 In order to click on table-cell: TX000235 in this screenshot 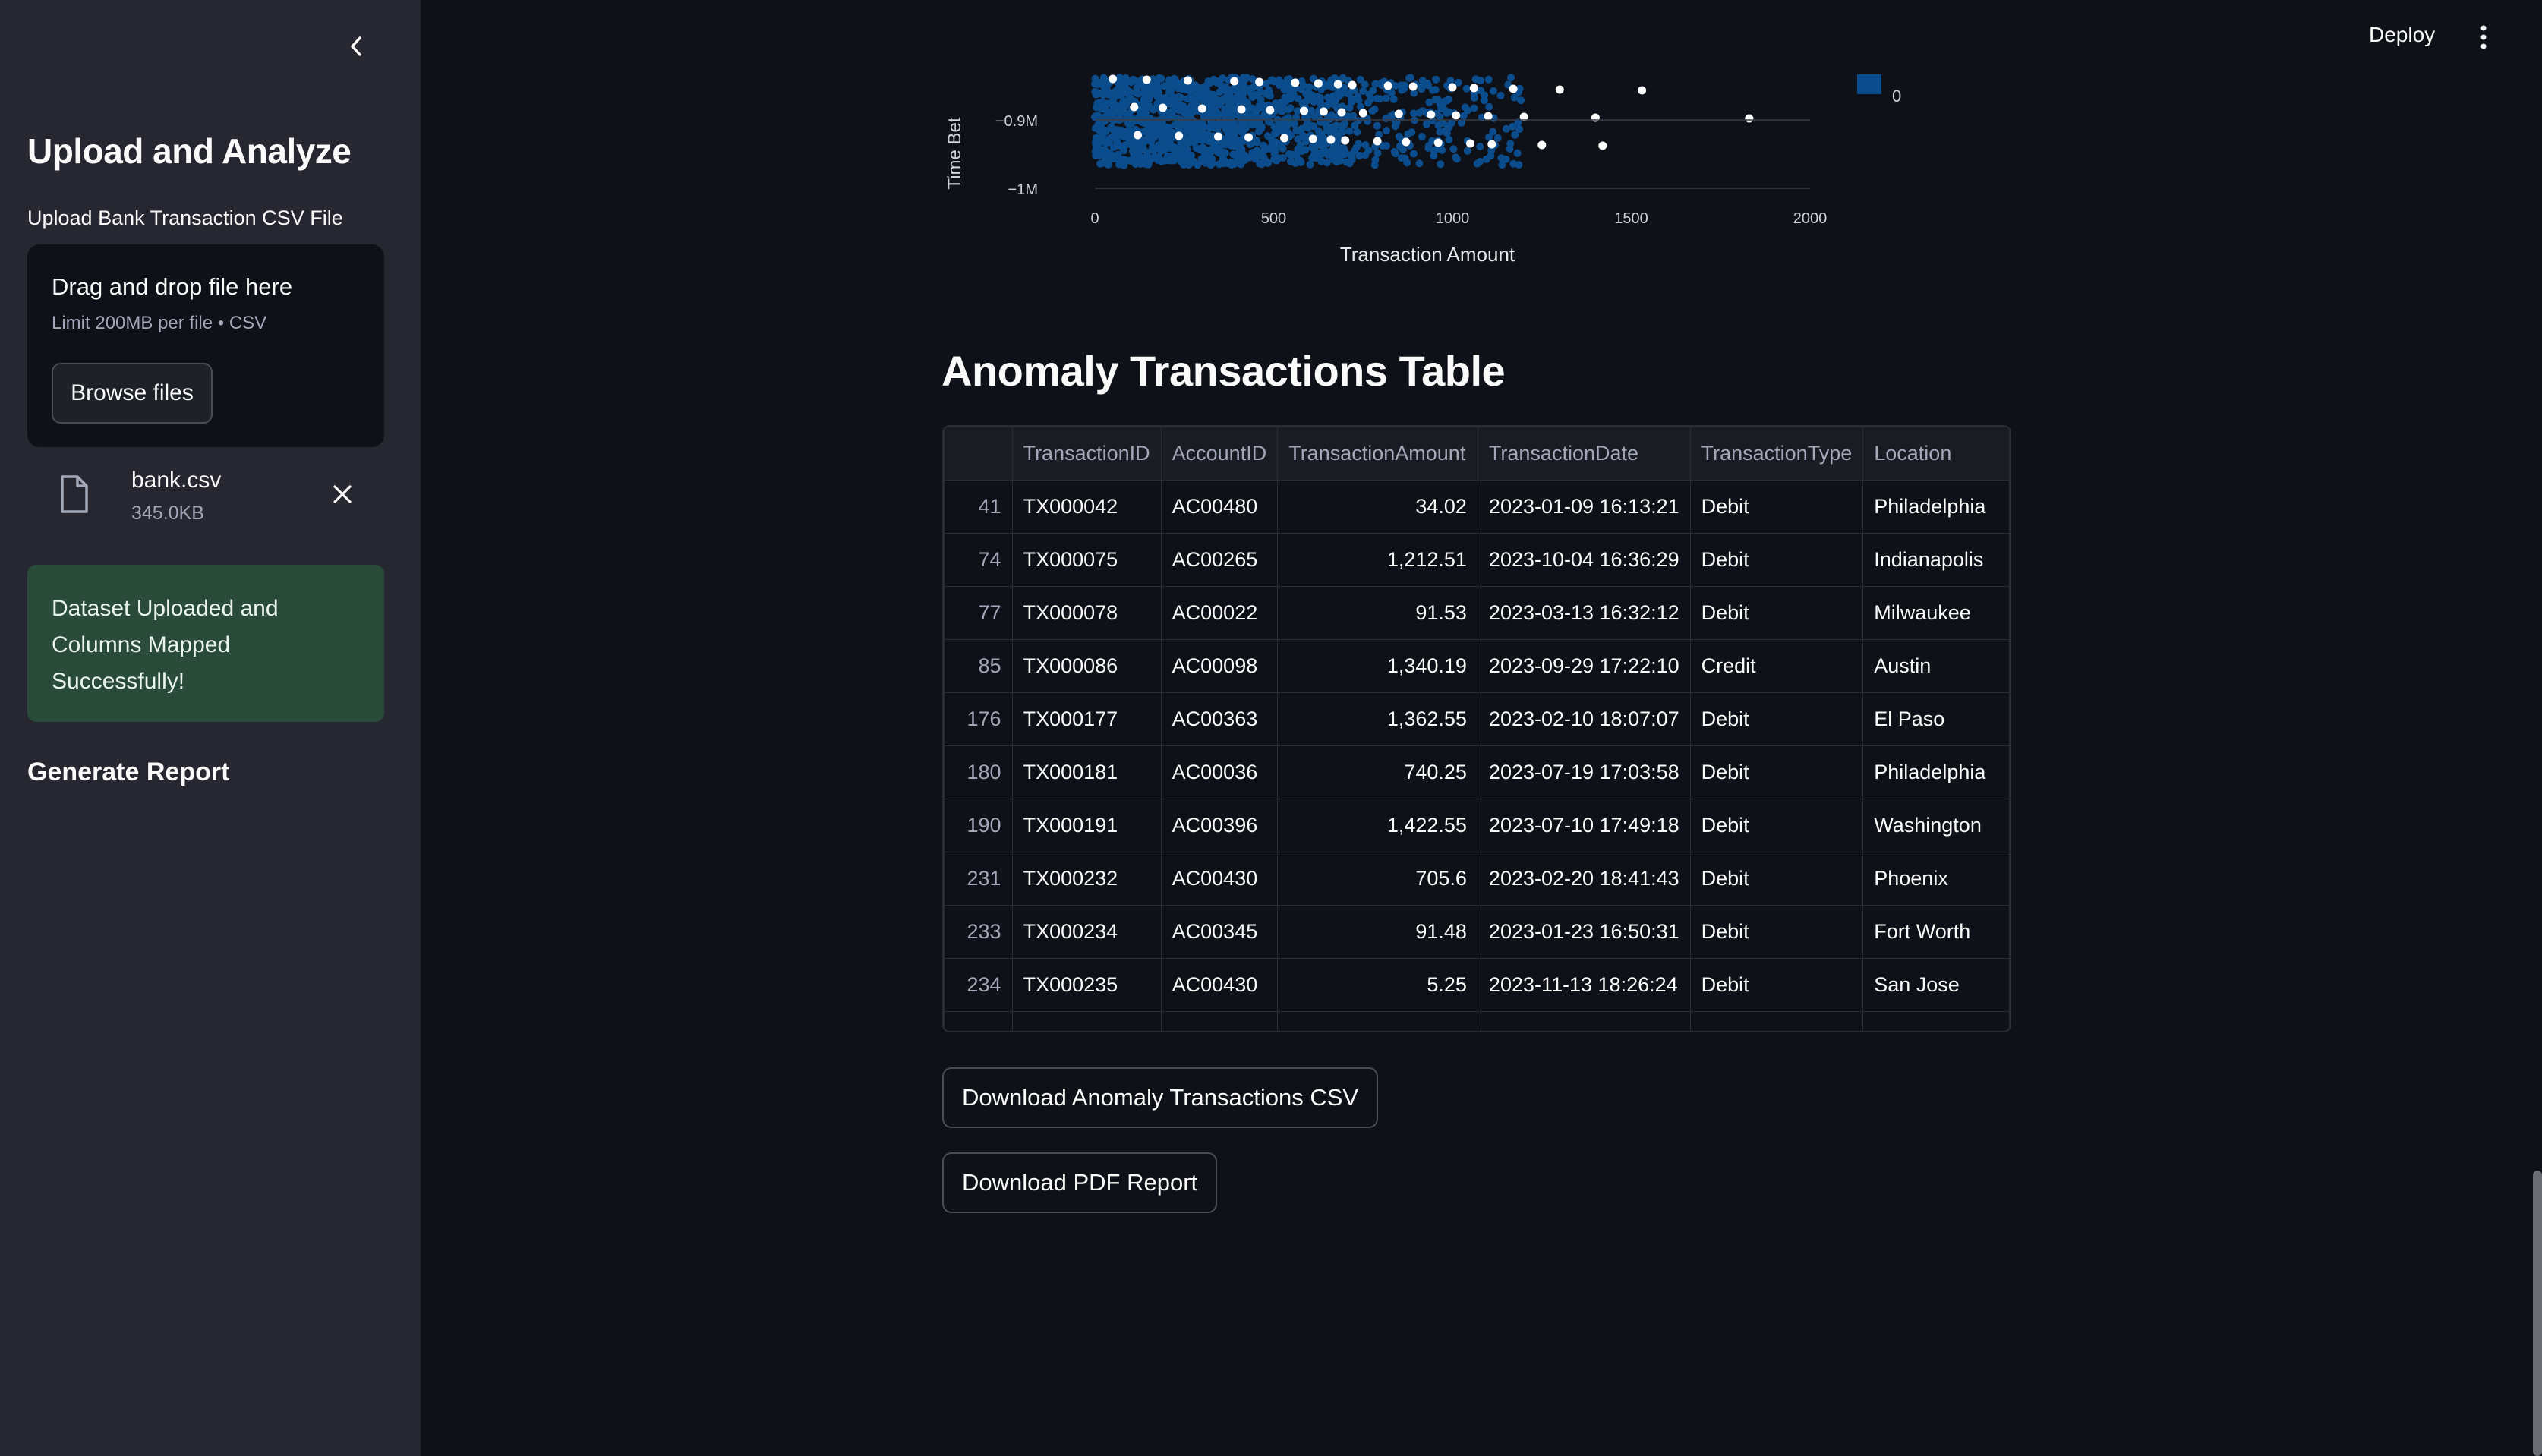, I will do `click(1086, 985)`.